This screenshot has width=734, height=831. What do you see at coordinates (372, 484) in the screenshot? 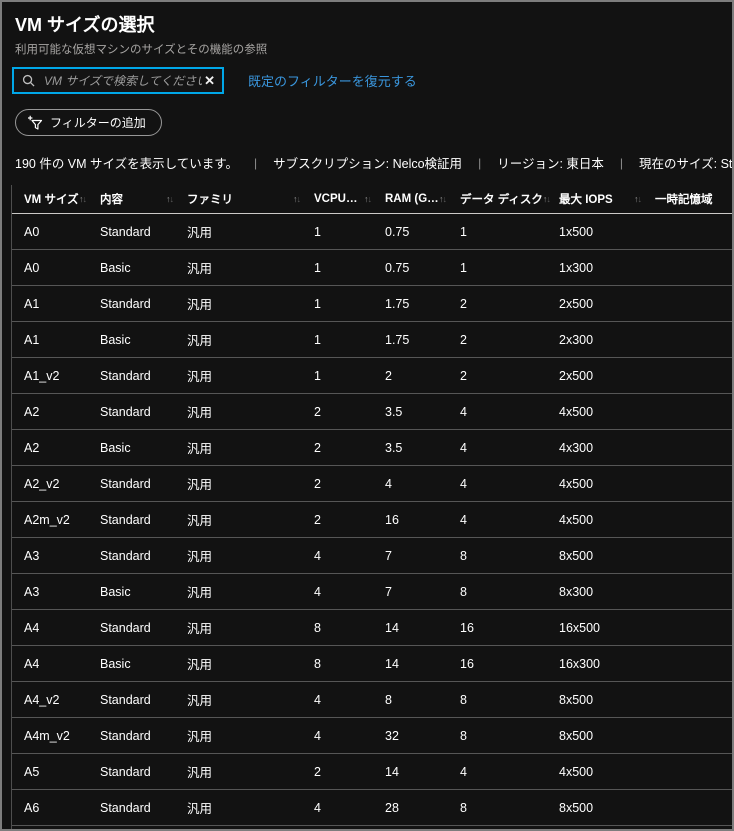
I see `table-row: A2_v2 Standard 汎用 2 4 4 4x500` at bounding box center [372, 484].